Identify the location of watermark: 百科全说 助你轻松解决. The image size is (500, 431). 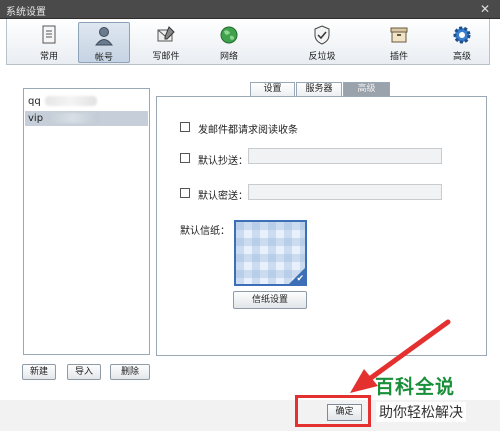
(437, 401).